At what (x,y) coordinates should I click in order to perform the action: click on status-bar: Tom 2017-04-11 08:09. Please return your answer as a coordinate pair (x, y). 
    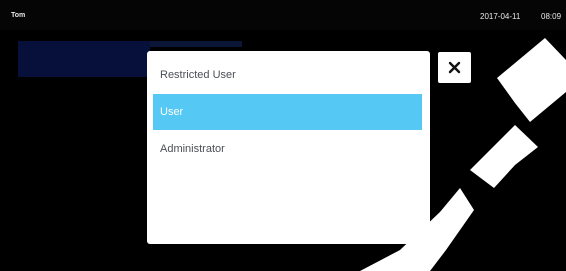
    Looking at the image, I should click on (283, 15).